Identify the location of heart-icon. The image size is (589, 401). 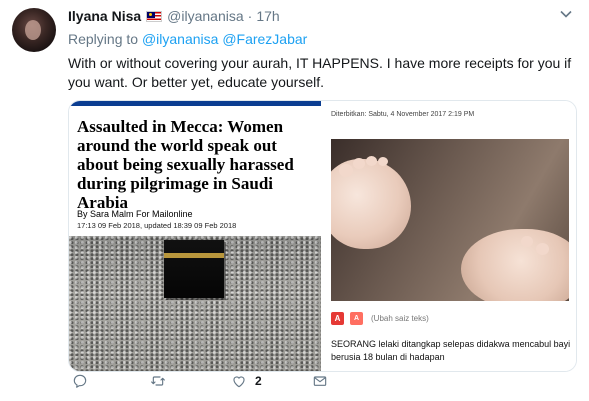
(239, 382).